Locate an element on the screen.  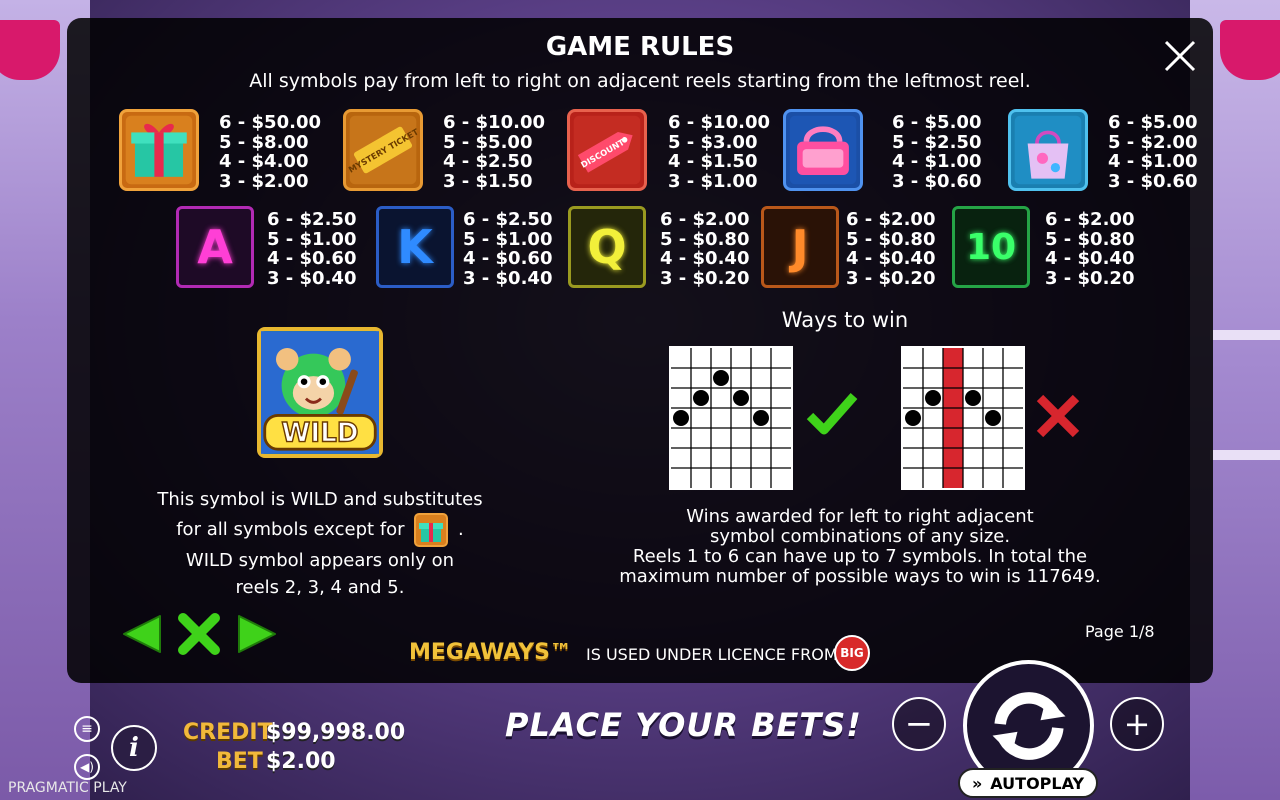
info-icon: i is located at coordinates (134, 748).